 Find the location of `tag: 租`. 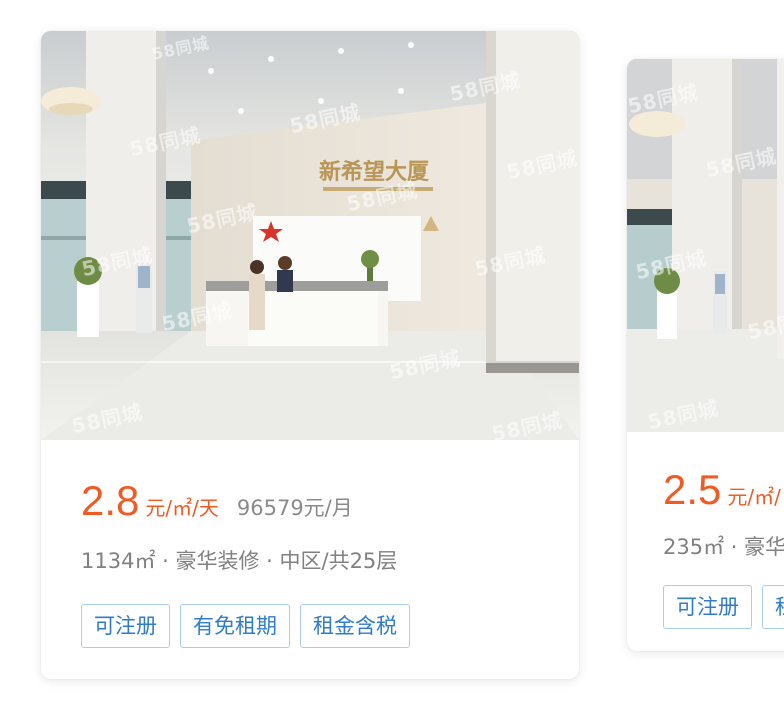

tag: 租 is located at coordinates (773, 607).